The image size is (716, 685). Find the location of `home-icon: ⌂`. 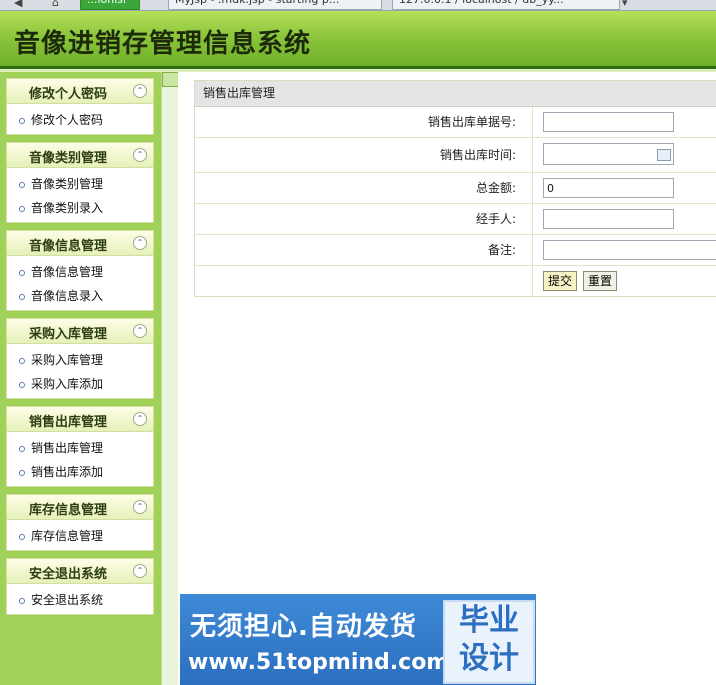

home-icon: ⌂ is located at coordinates (55, 4).